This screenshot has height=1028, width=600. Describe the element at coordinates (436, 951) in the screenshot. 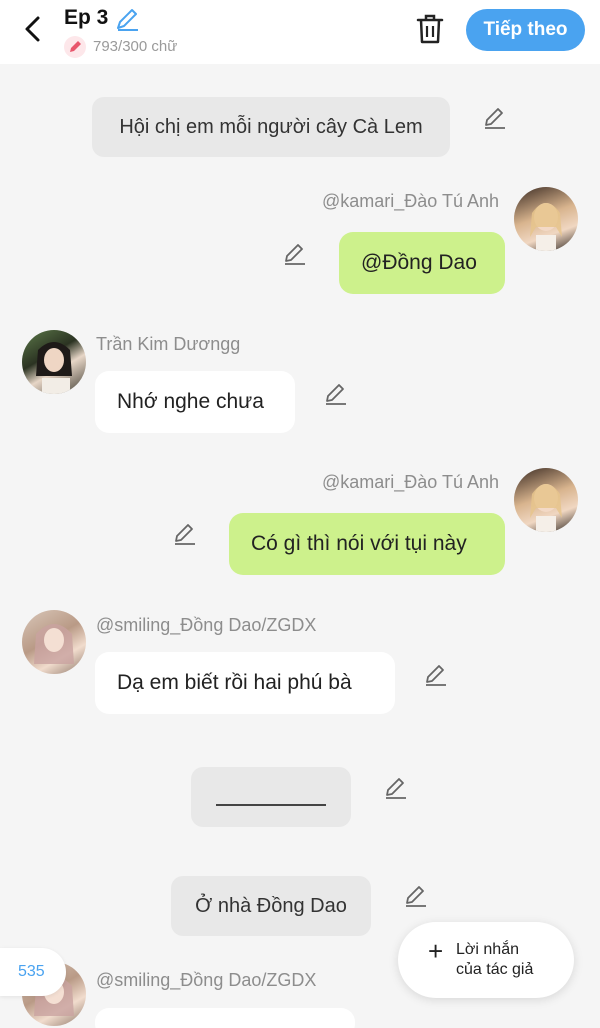

I see `plus-icon: +` at that location.